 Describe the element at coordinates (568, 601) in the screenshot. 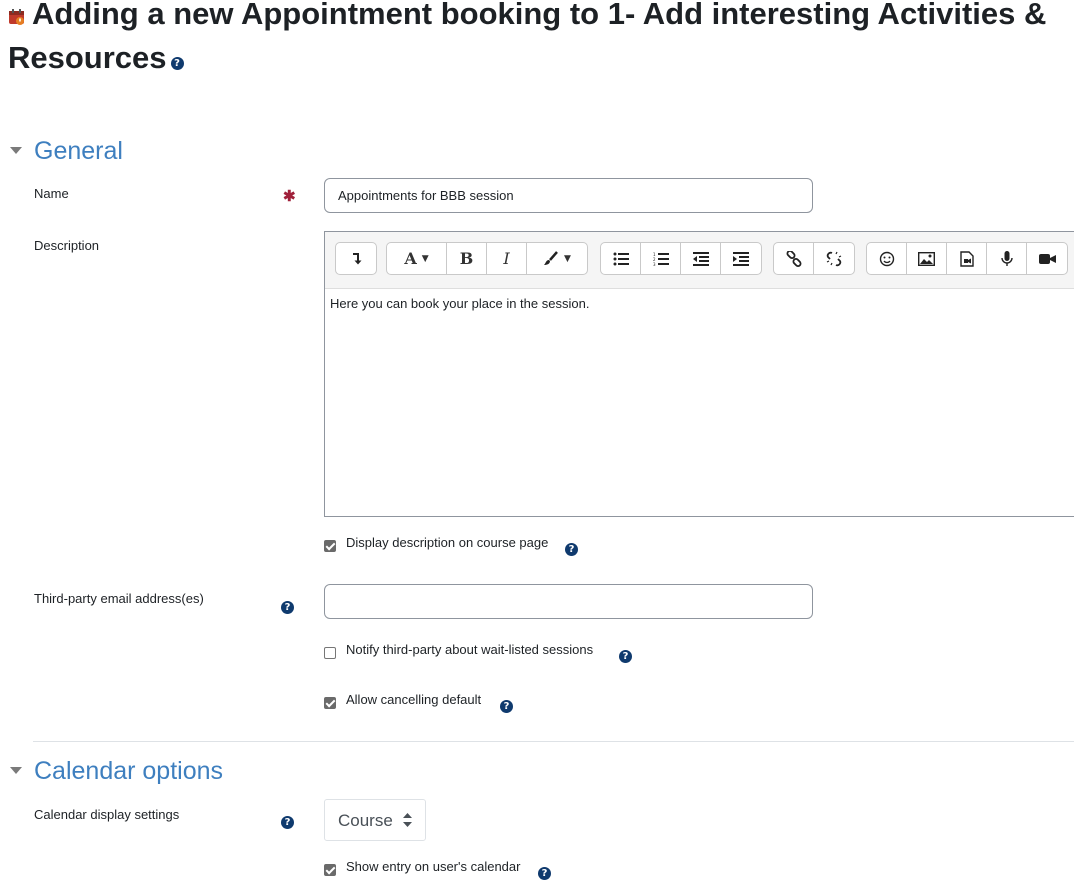

I see `third-party-email-input` at that location.